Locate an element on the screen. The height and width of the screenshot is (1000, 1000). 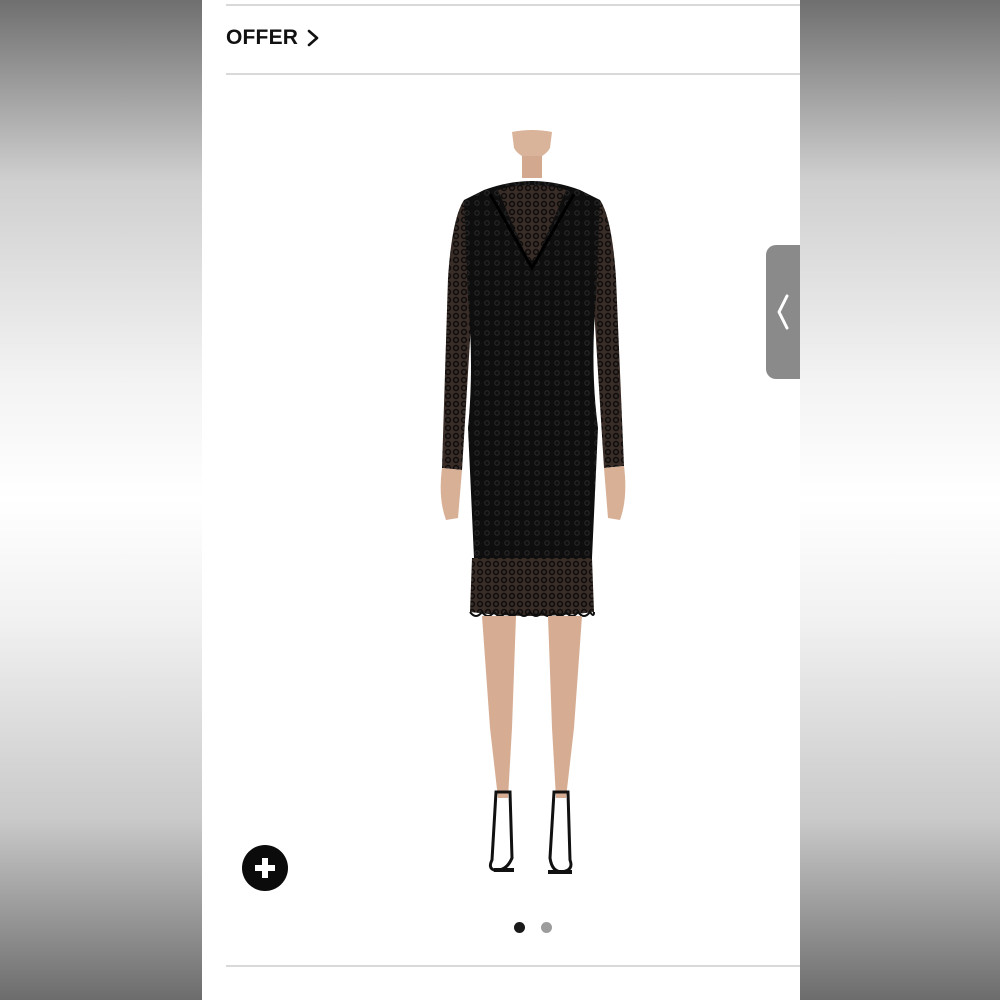
divider-top is located at coordinates (513, 5).